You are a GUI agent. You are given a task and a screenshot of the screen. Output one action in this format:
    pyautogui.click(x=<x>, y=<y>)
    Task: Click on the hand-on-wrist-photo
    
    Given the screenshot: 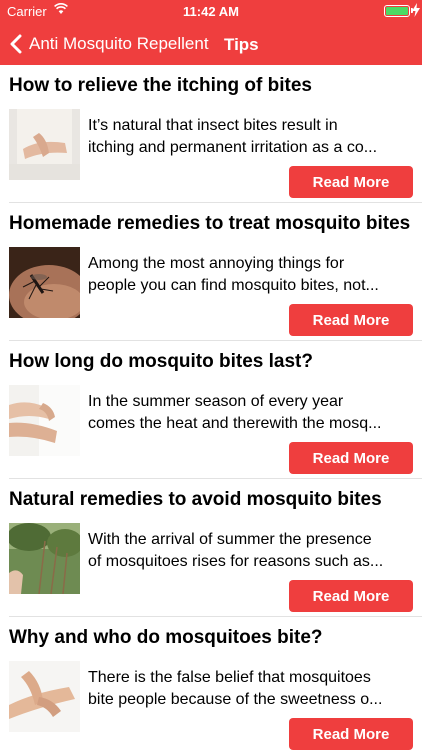 What is the action you would take?
    pyautogui.click(x=44, y=696)
    